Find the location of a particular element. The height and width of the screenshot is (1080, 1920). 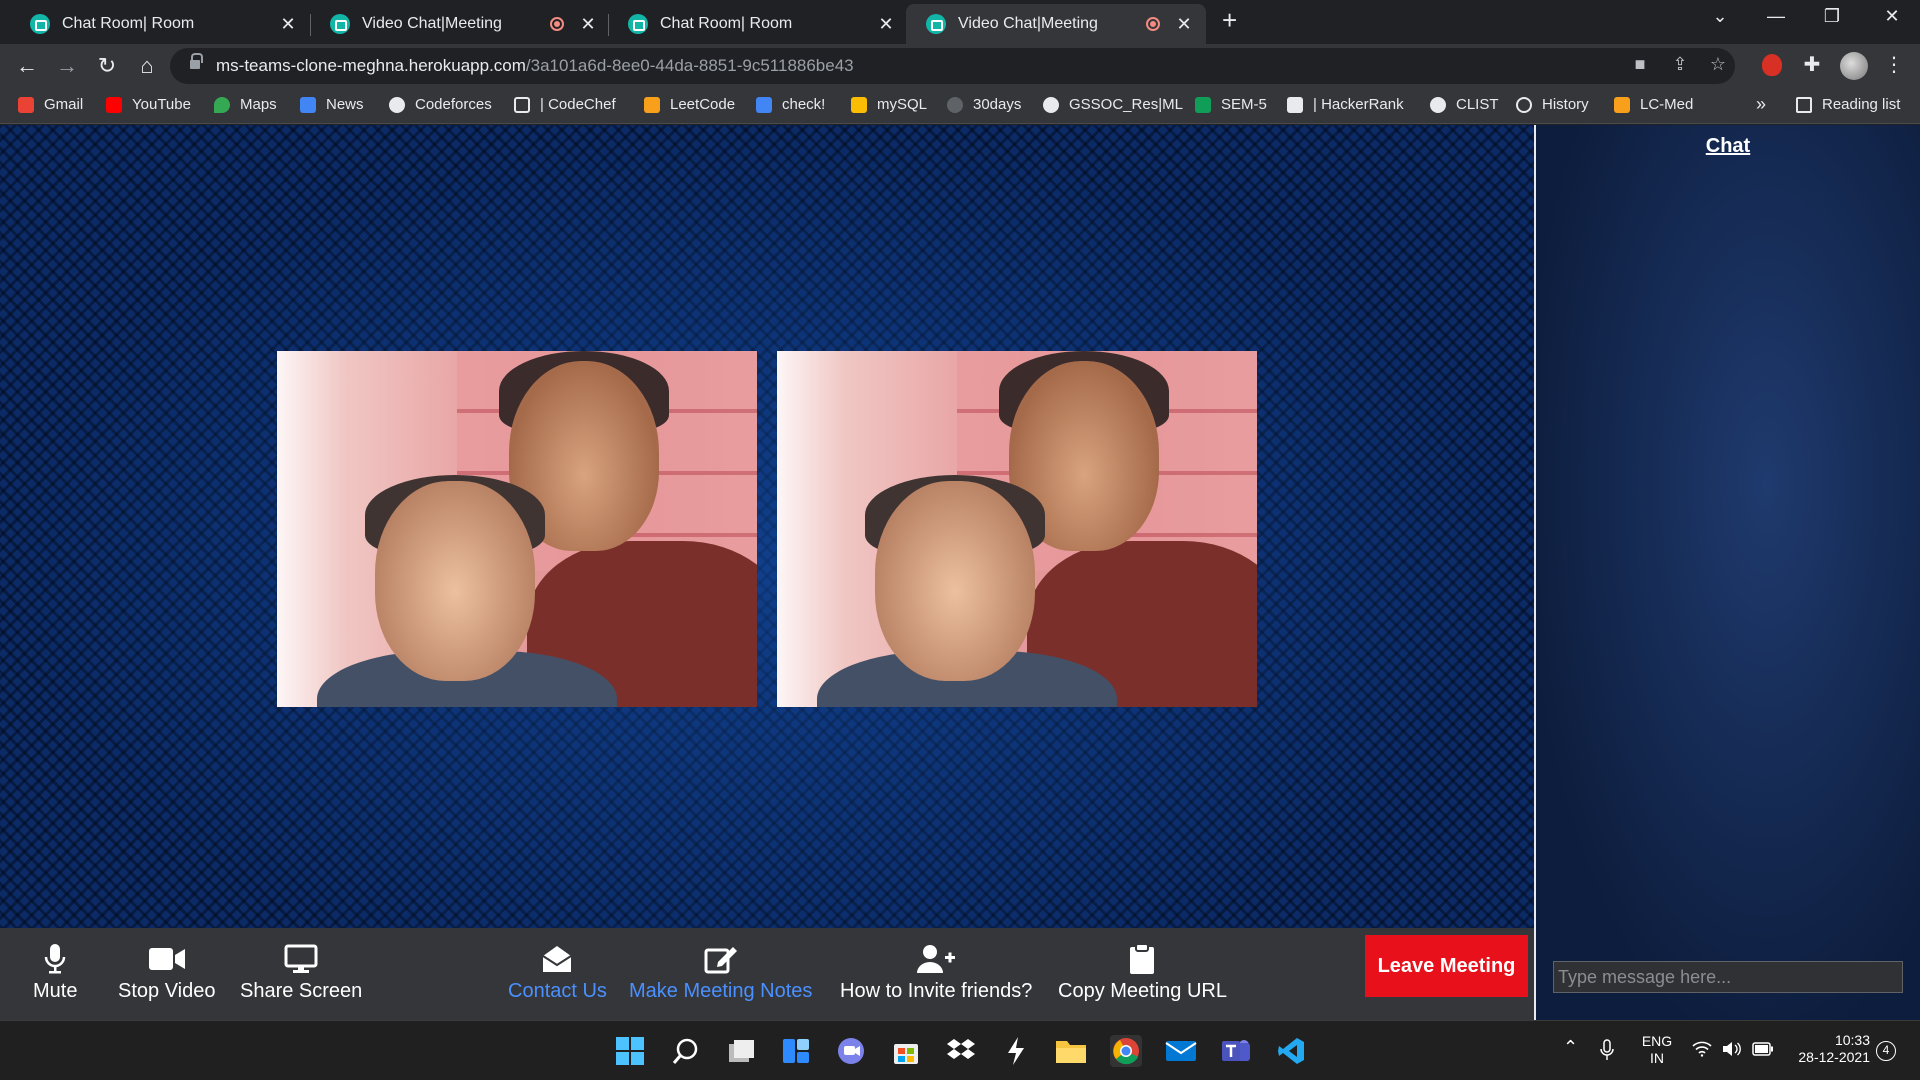

reading-list-label: Reading list is located at coordinates (1861, 104).